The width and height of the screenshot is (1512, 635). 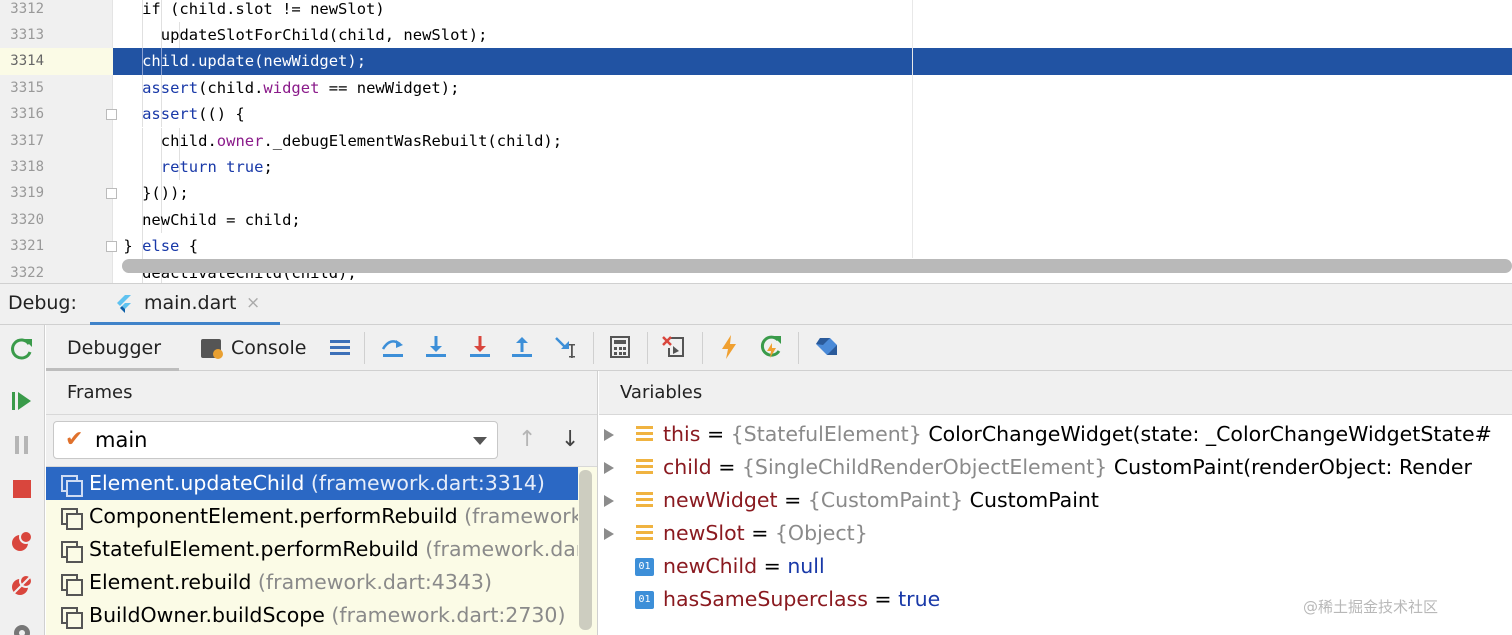 I want to click on step-out-icon, so click(x=522, y=347).